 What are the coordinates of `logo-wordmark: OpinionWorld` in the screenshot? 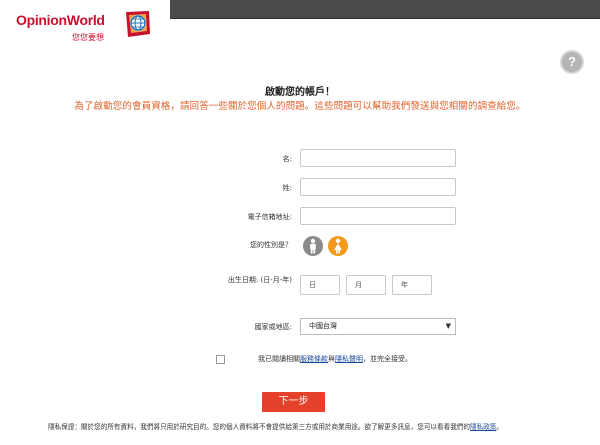 It's located at (60, 20).